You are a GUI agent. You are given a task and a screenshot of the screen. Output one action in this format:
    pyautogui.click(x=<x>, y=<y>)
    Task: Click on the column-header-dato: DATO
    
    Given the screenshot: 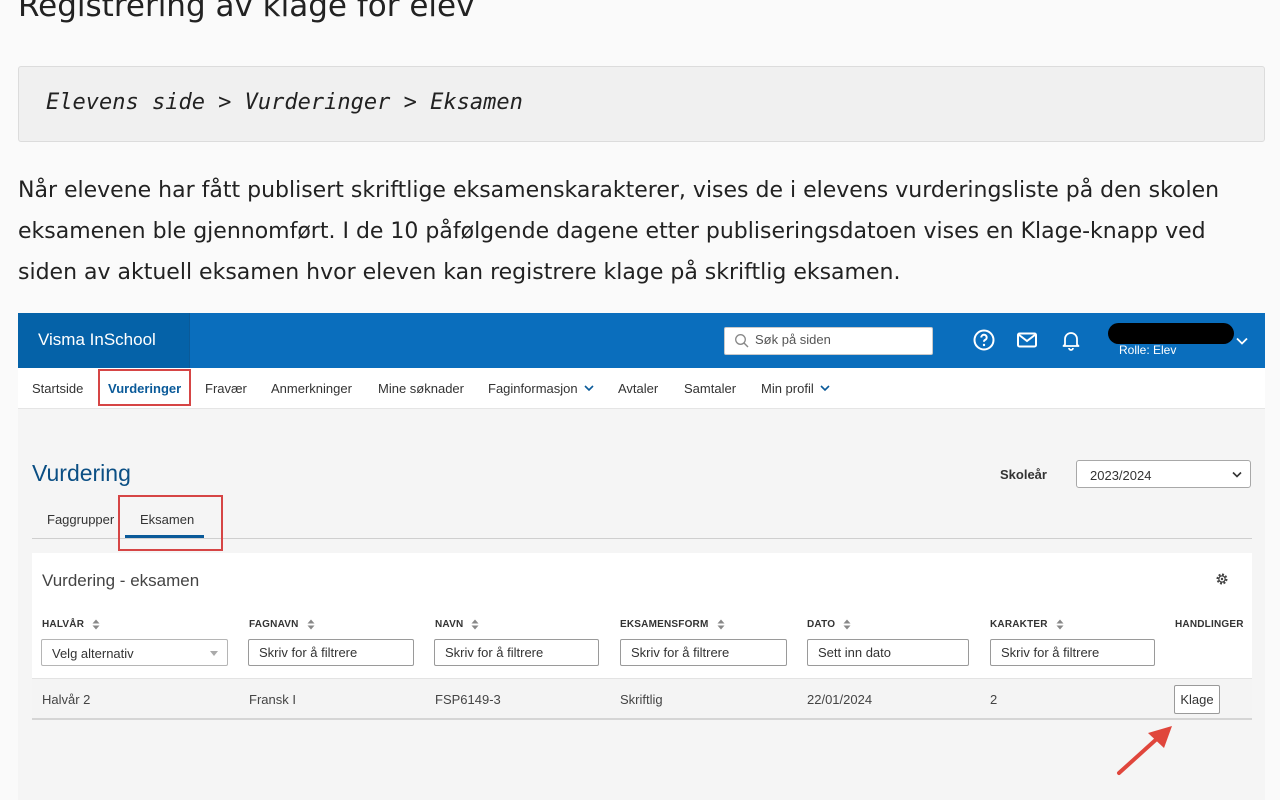 What is the action you would take?
    pyautogui.click(x=829, y=624)
    